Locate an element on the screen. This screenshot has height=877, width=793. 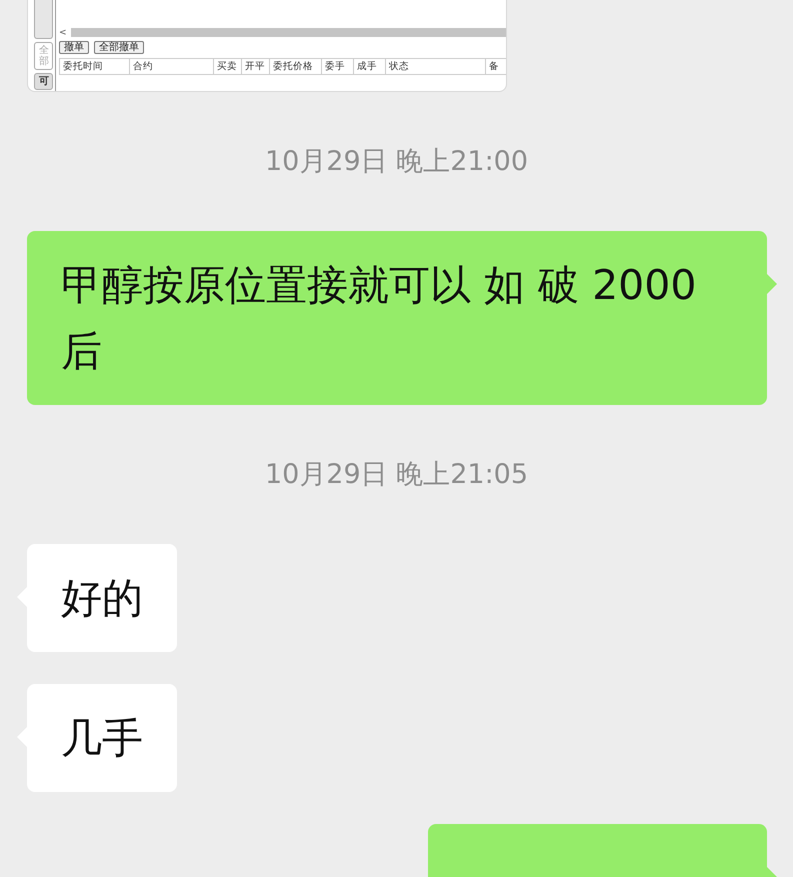
column-header: 买卖 is located at coordinates (228, 66).